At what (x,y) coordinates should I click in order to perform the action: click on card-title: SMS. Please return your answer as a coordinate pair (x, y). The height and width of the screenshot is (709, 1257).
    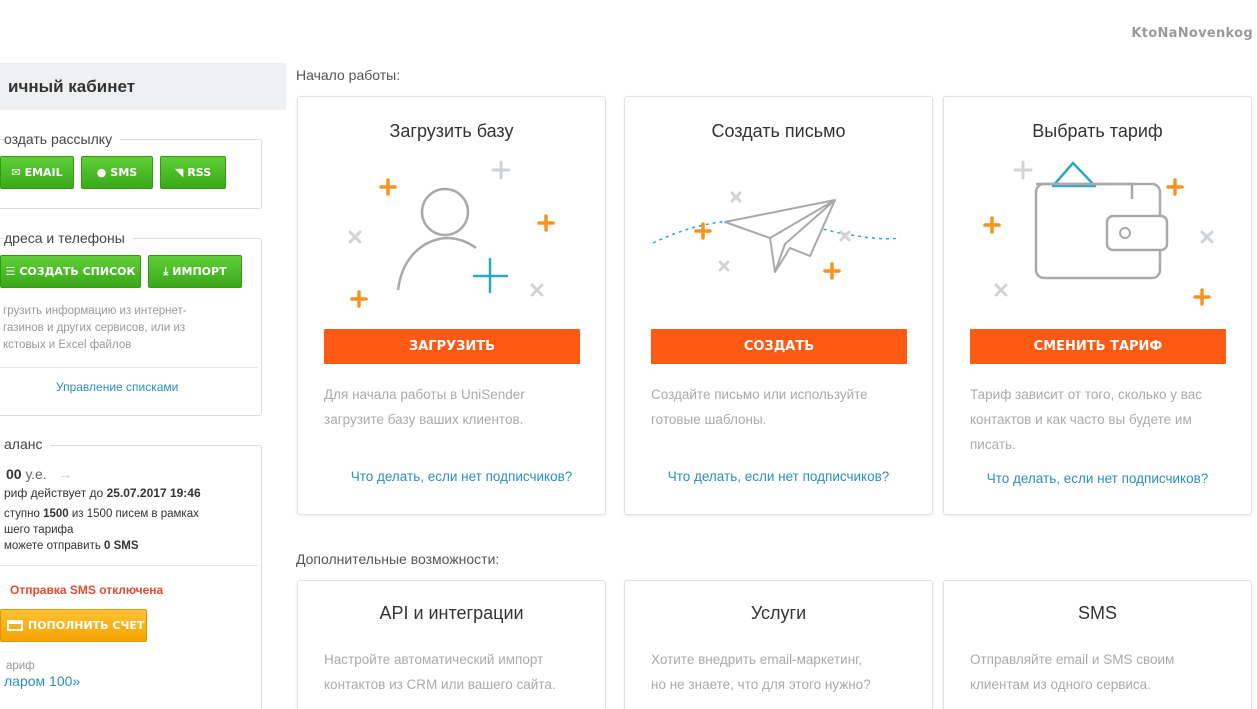
    Looking at the image, I should click on (1097, 613).